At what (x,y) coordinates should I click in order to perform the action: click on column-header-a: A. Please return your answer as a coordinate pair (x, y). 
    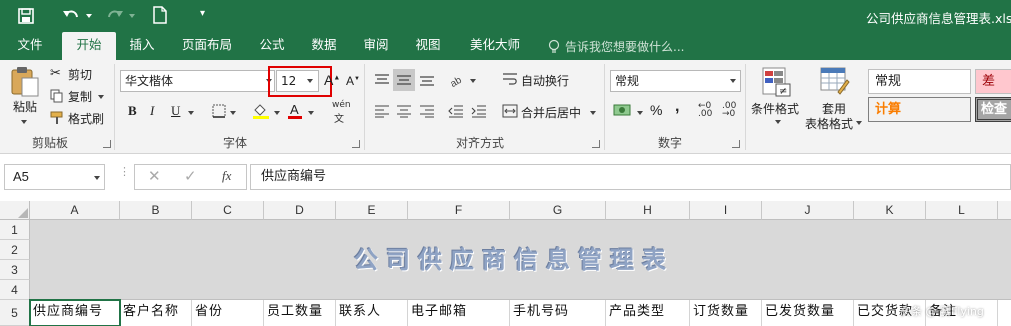
    Looking at the image, I should click on (75, 210).